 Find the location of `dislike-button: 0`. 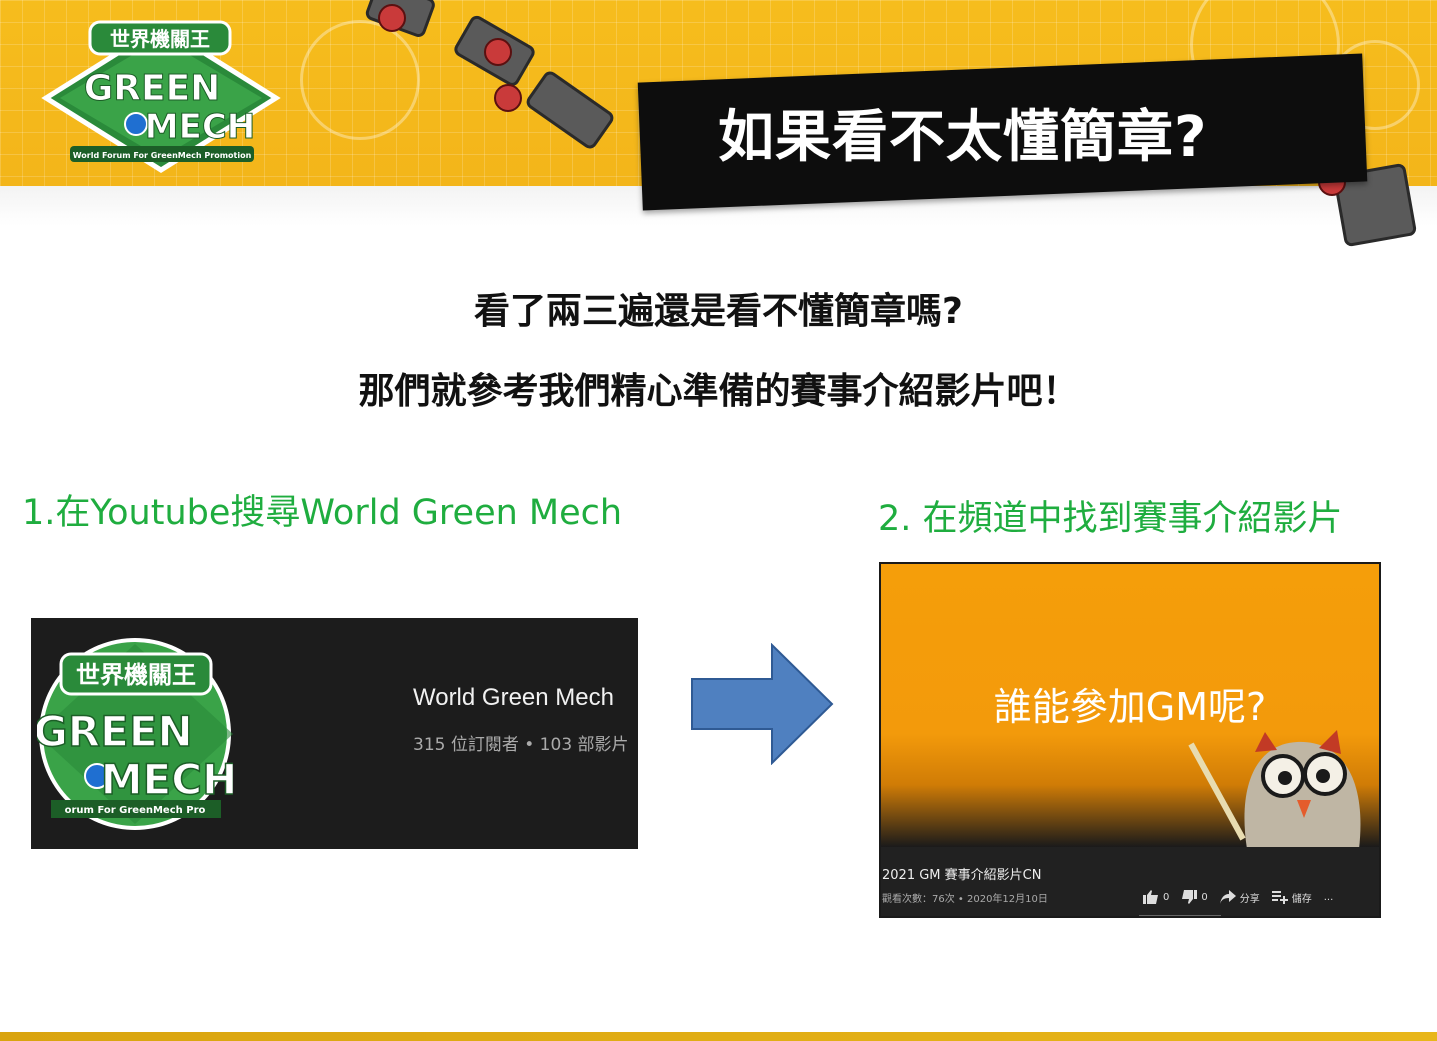

dislike-button: 0 is located at coordinates (1194, 897).